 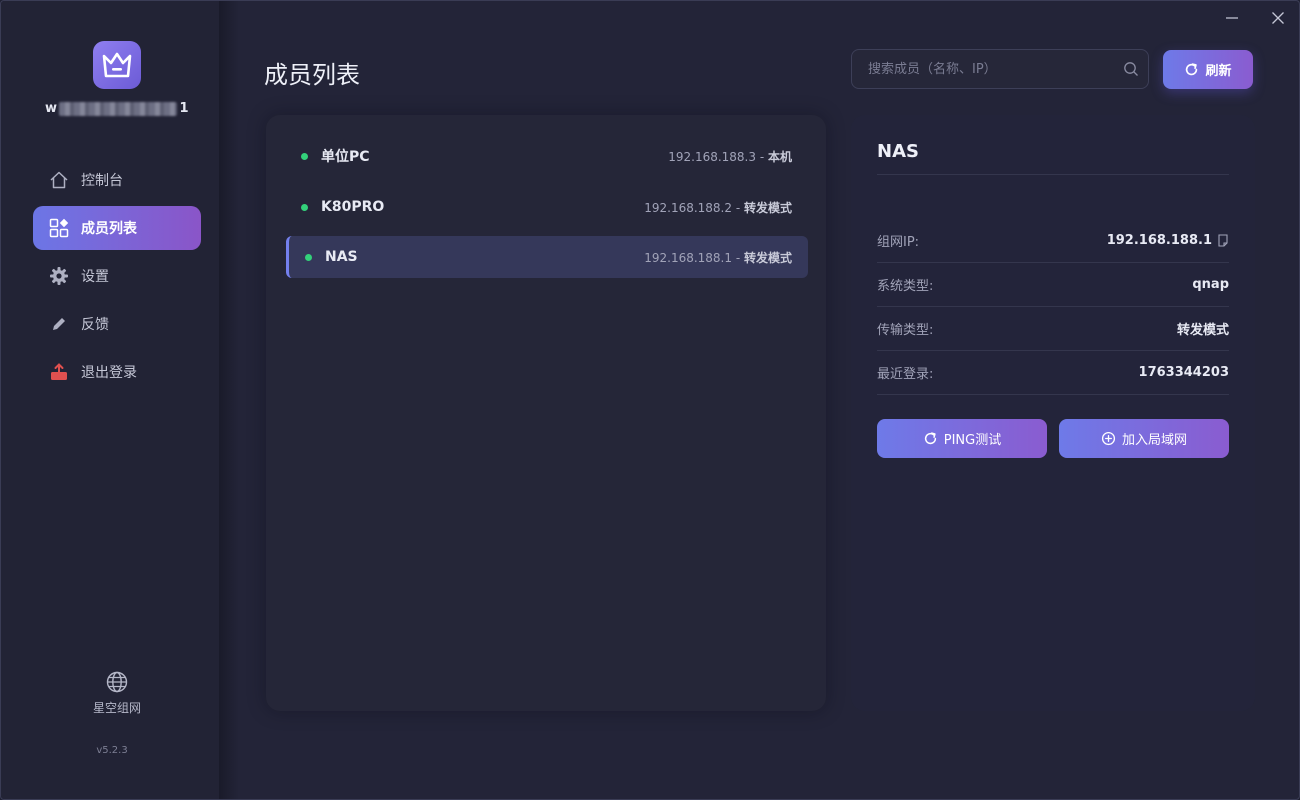 I want to click on search-input, so click(x=983, y=69).